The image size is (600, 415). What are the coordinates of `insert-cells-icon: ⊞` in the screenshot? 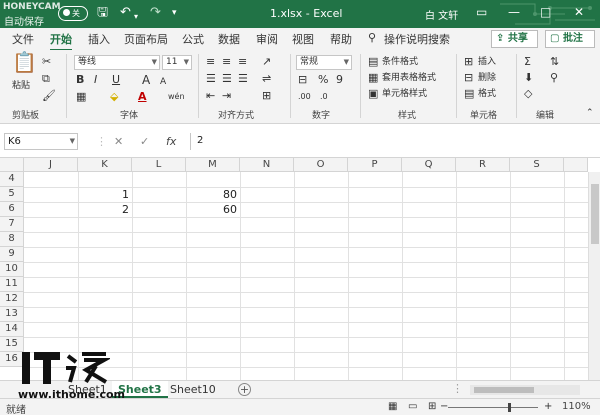 It's located at (468, 62).